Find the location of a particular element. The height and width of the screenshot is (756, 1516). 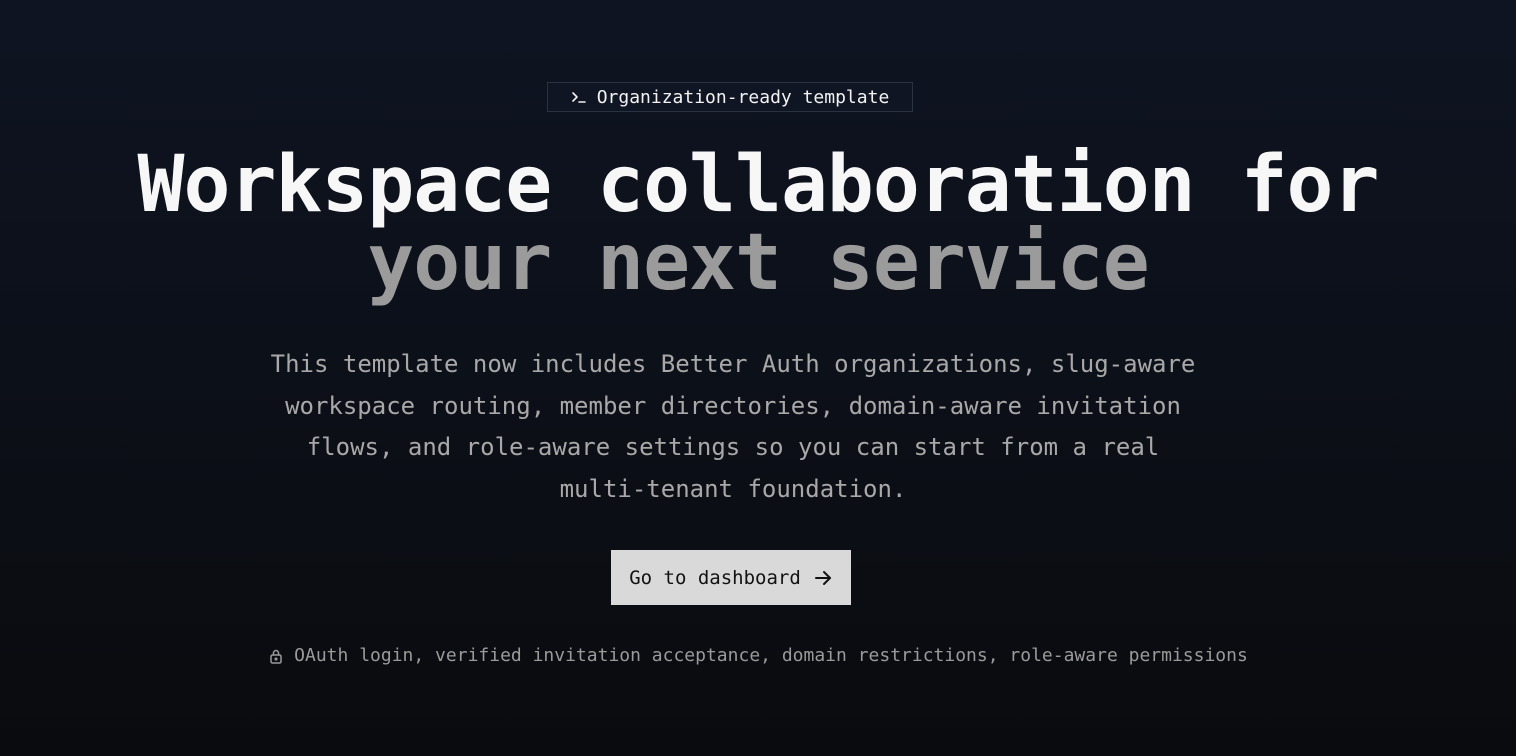

go-to-dashboard-label: Go to dashboard is located at coordinates (715, 577).